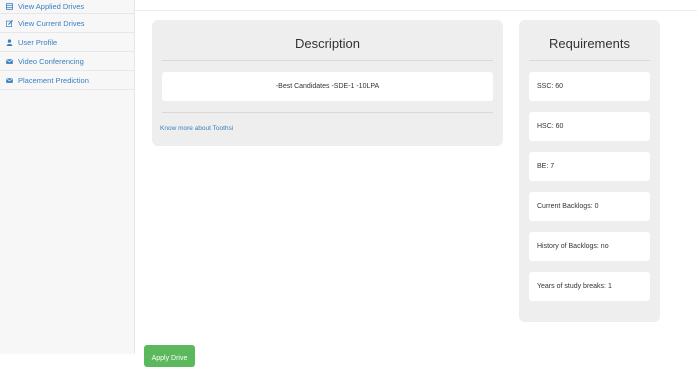  What do you see at coordinates (9, 6) in the screenshot?
I see `list-icon` at bounding box center [9, 6].